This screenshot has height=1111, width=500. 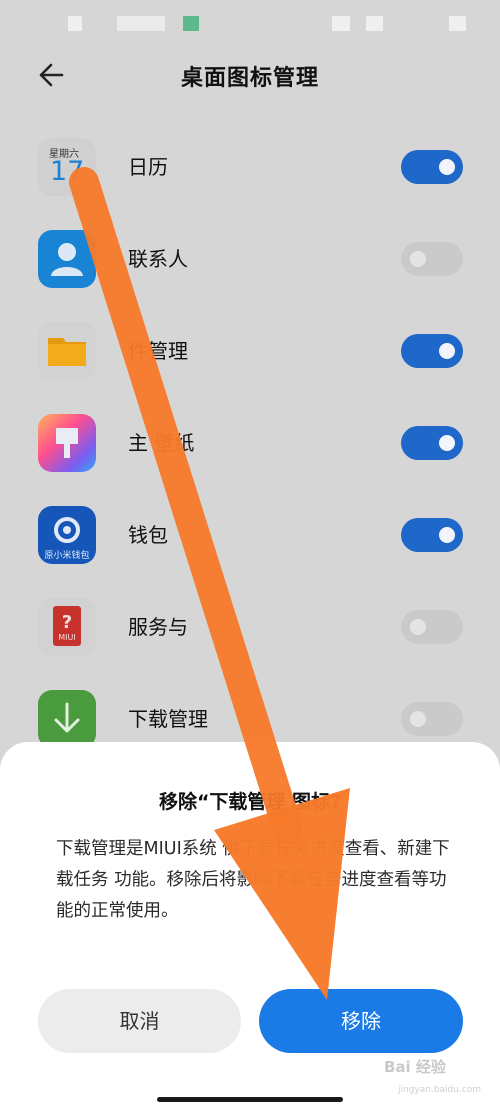 I want to click on status-indicator-green, so click(x=191, y=23).